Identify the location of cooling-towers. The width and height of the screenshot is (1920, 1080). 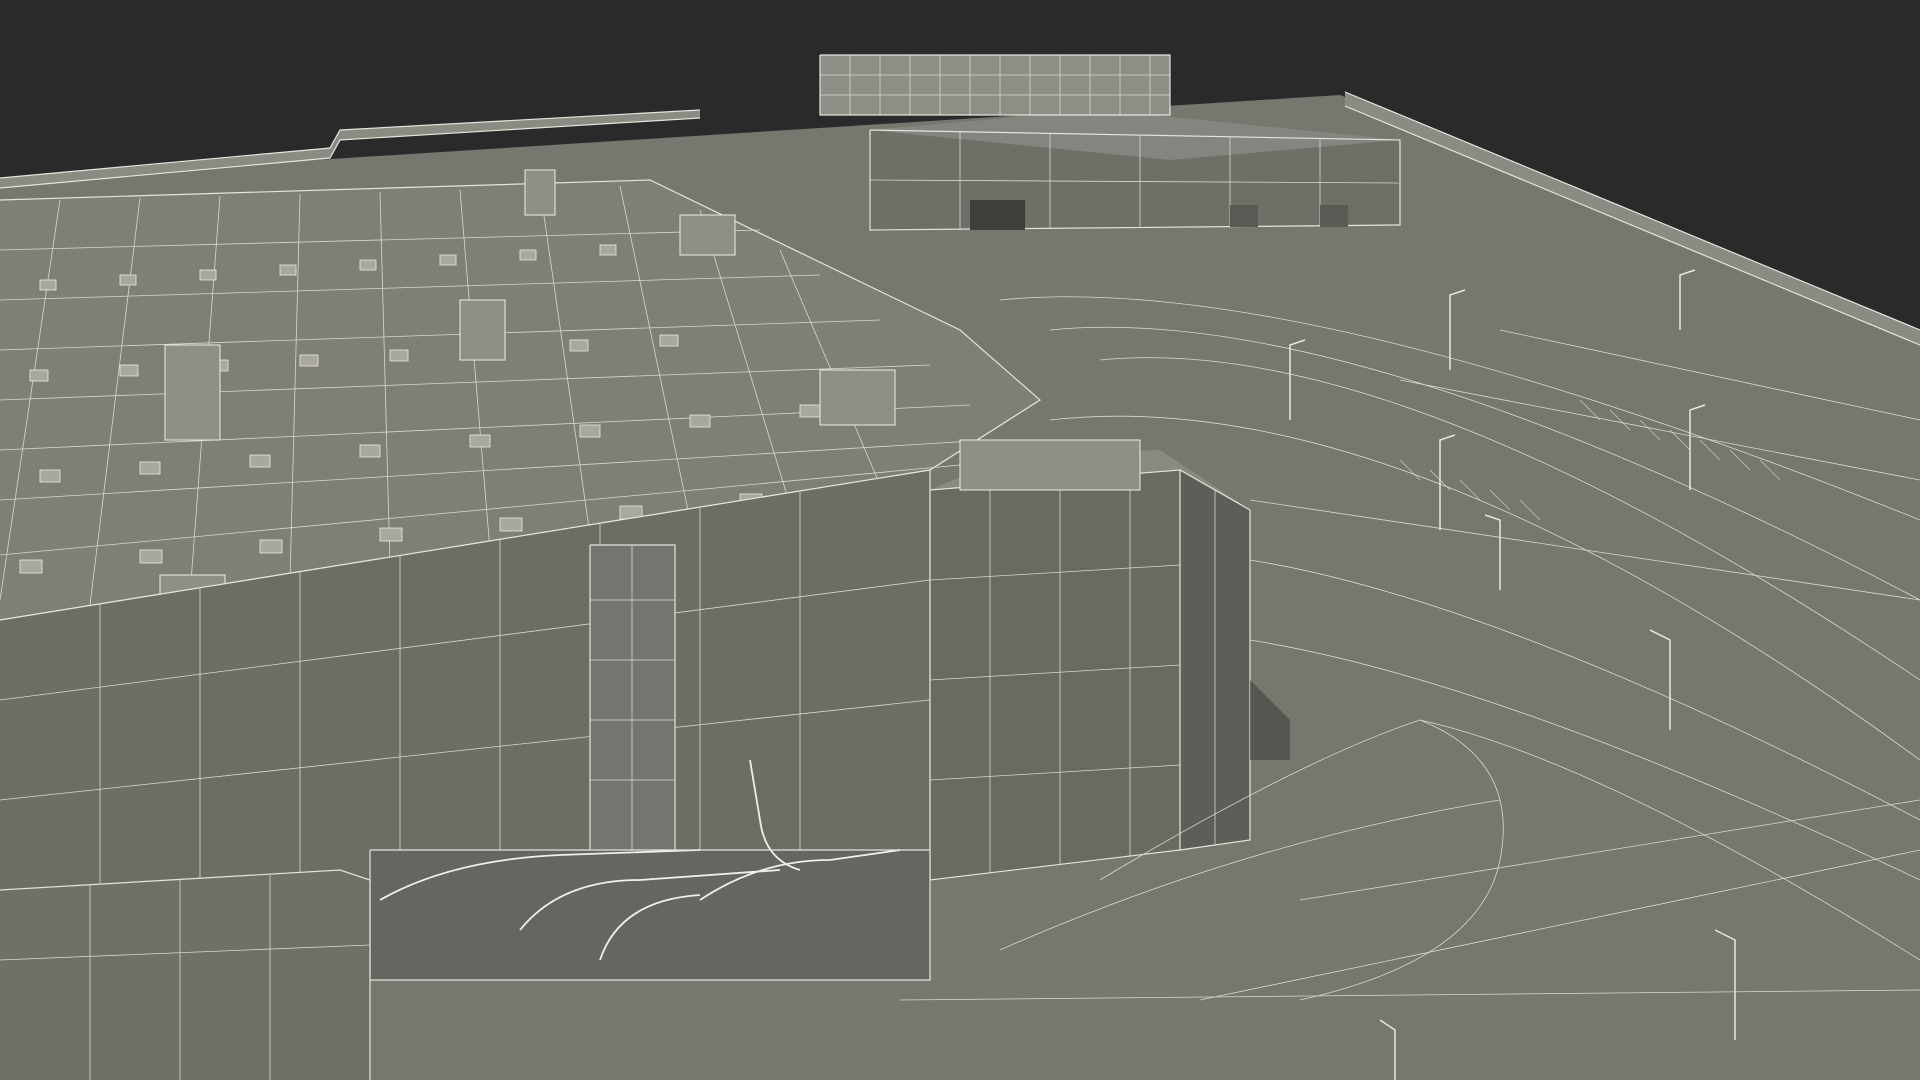
(995, 85).